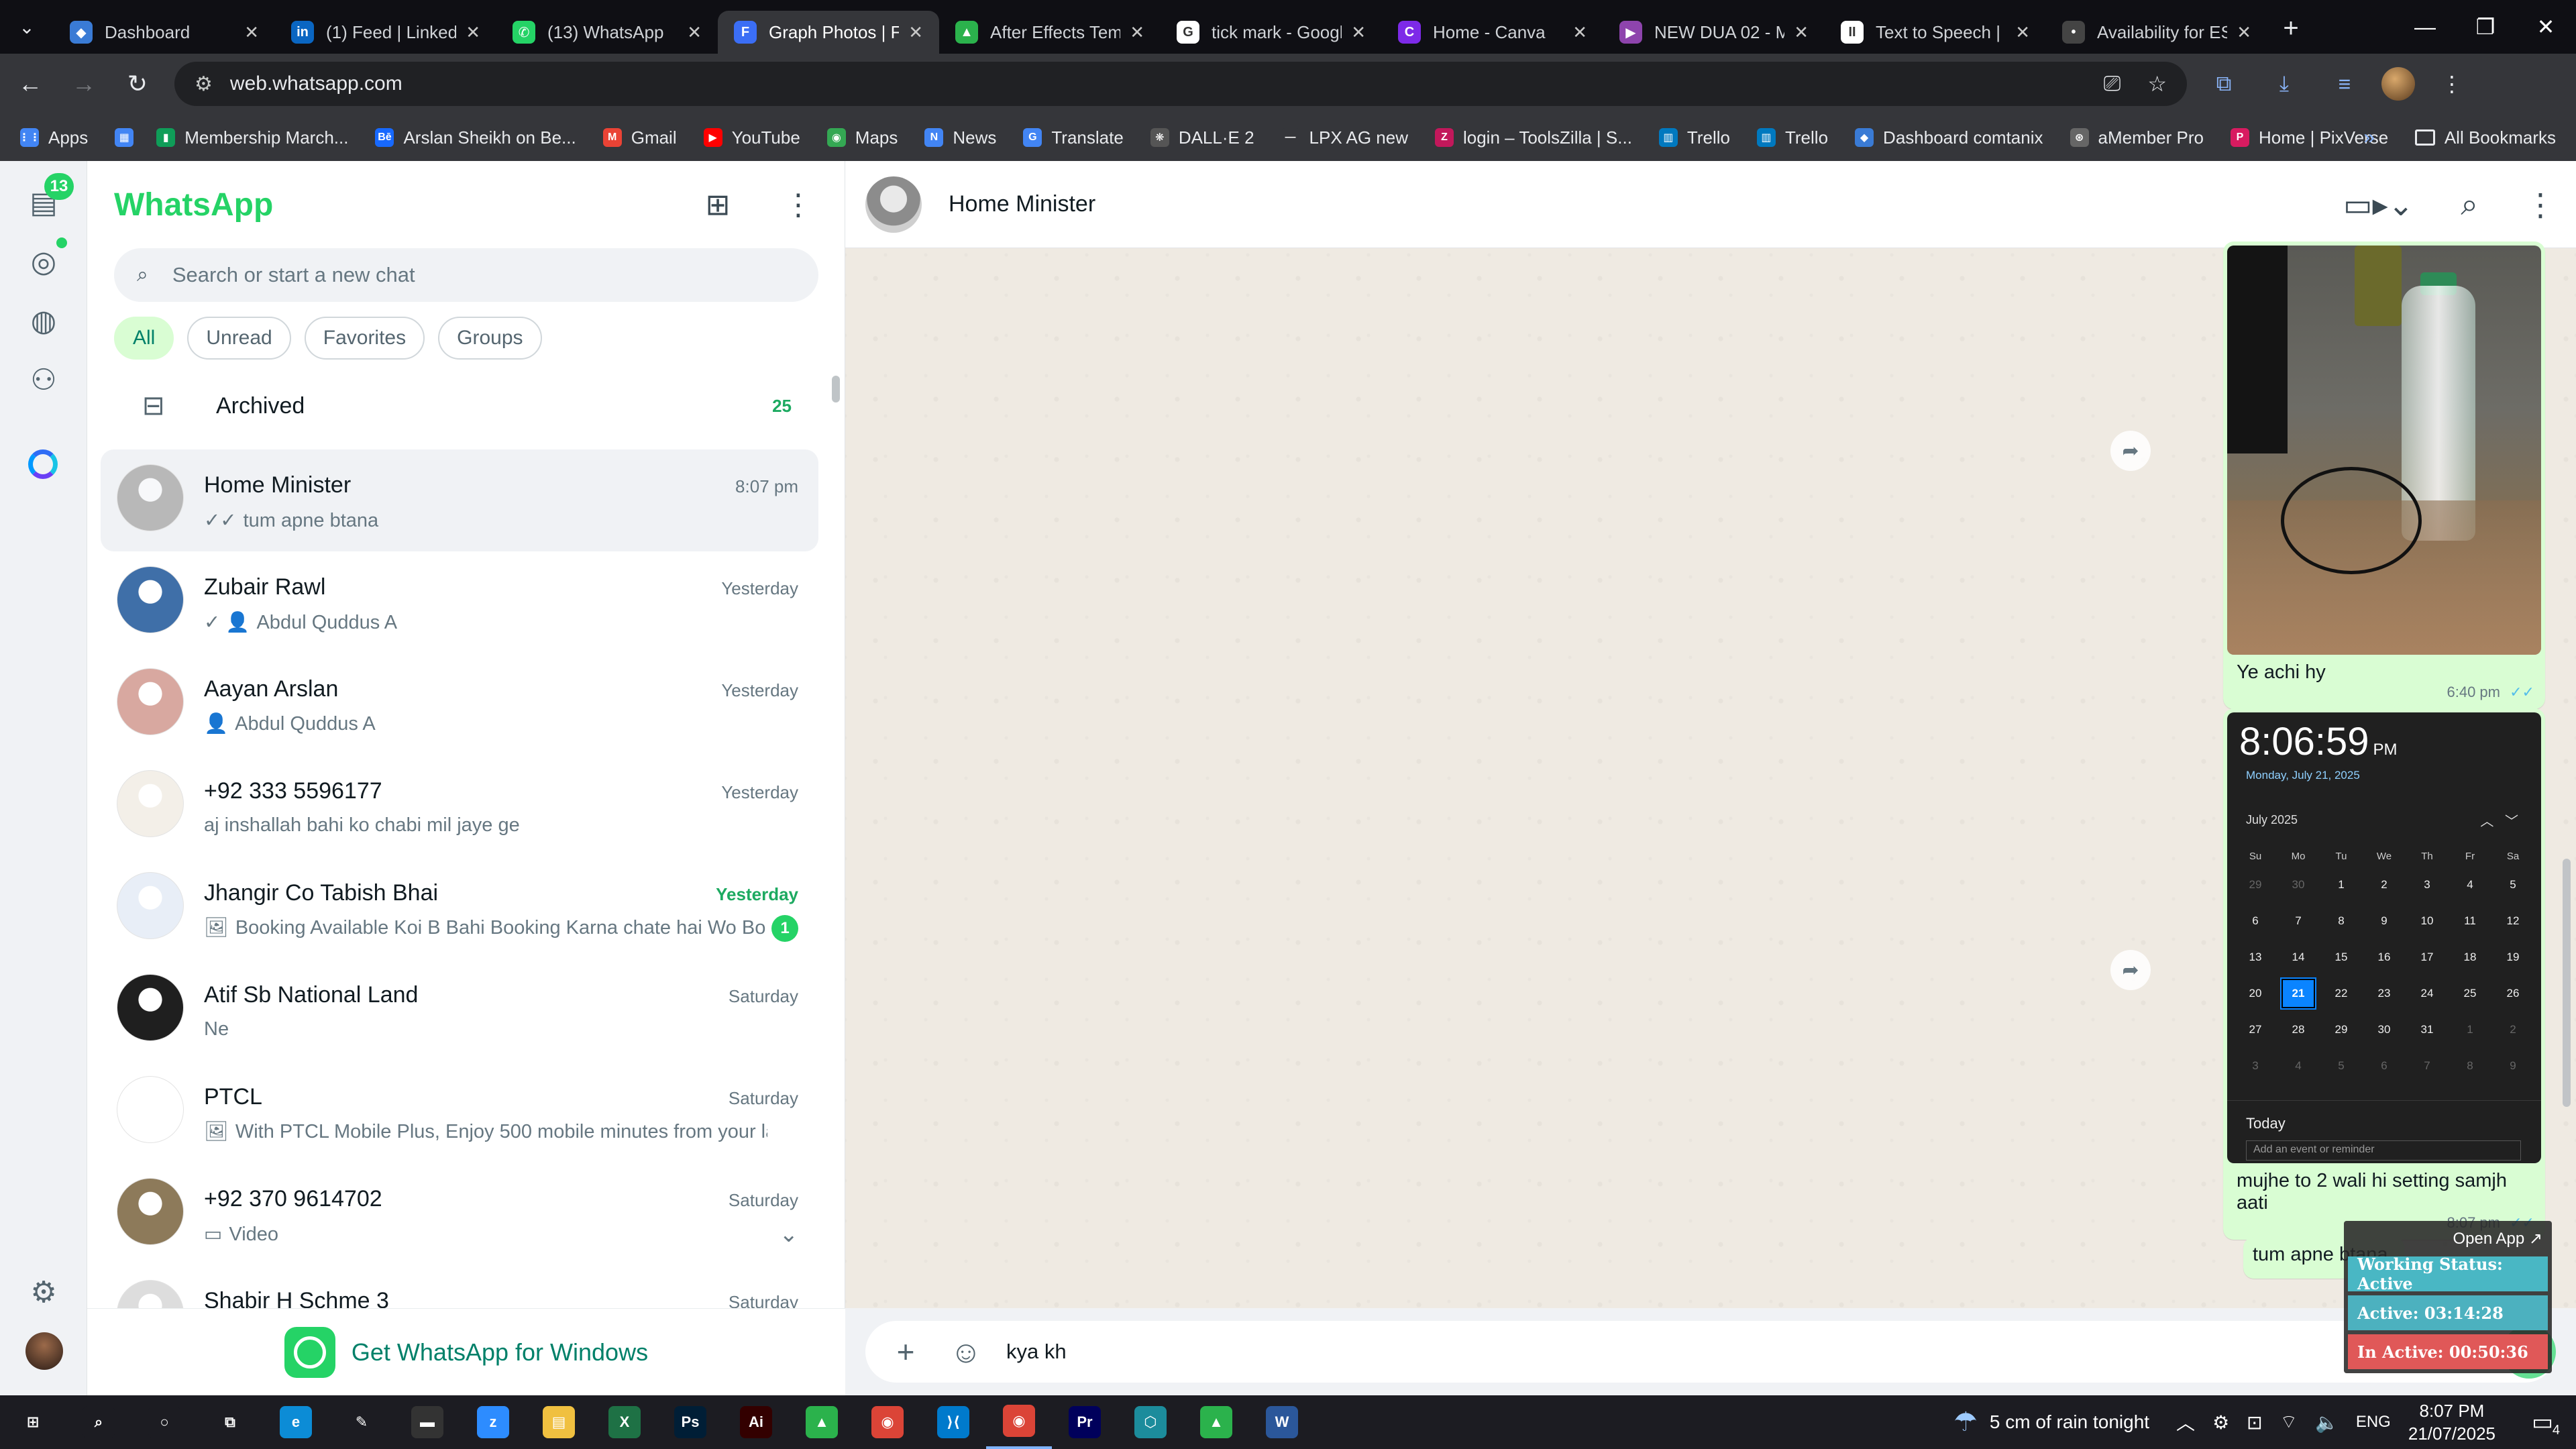  What do you see at coordinates (751, 137) in the screenshot?
I see `bookmark-item: ▶ YouTube` at bounding box center [751, 137].